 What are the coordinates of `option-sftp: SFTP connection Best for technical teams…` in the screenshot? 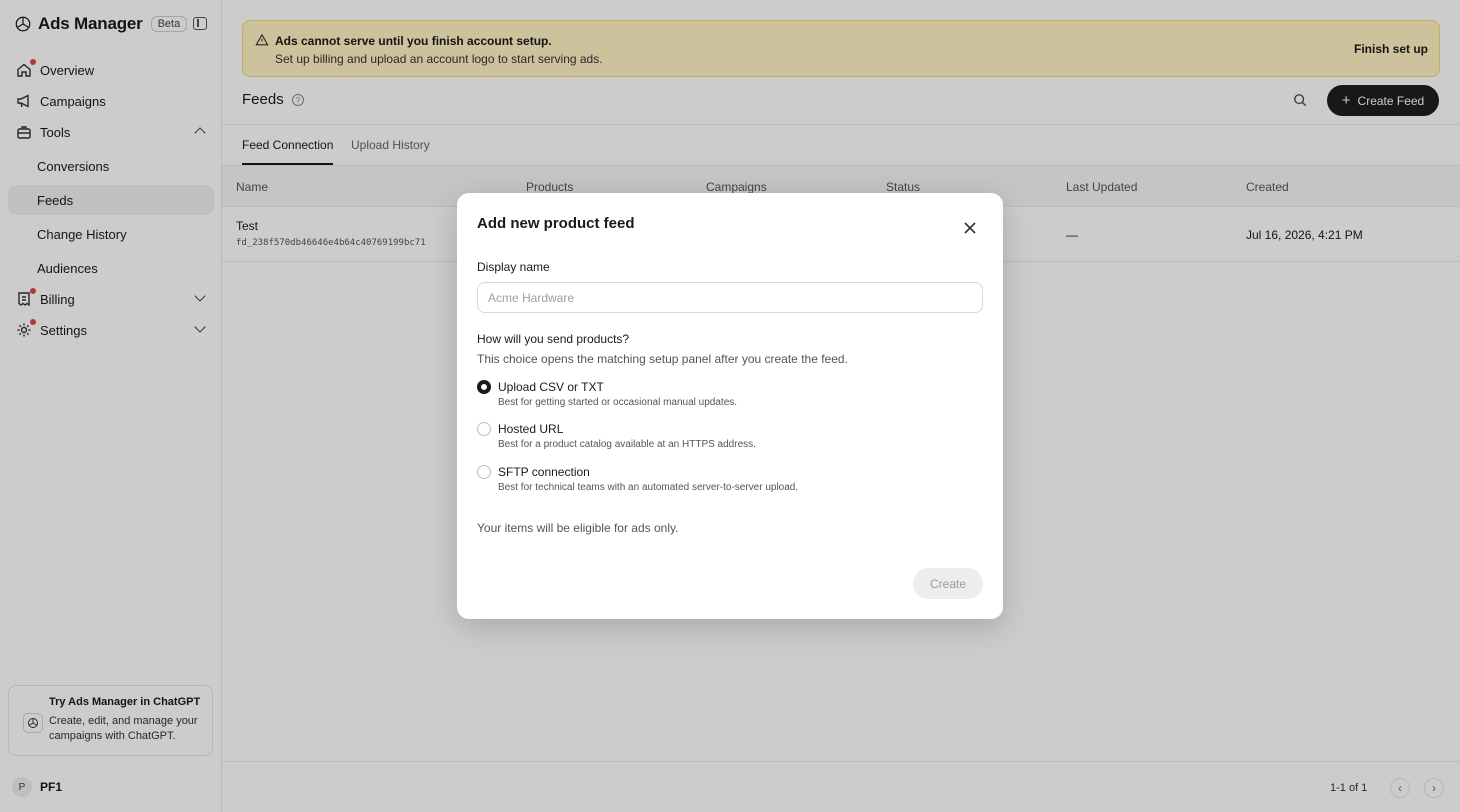 It's located at (727, 482).